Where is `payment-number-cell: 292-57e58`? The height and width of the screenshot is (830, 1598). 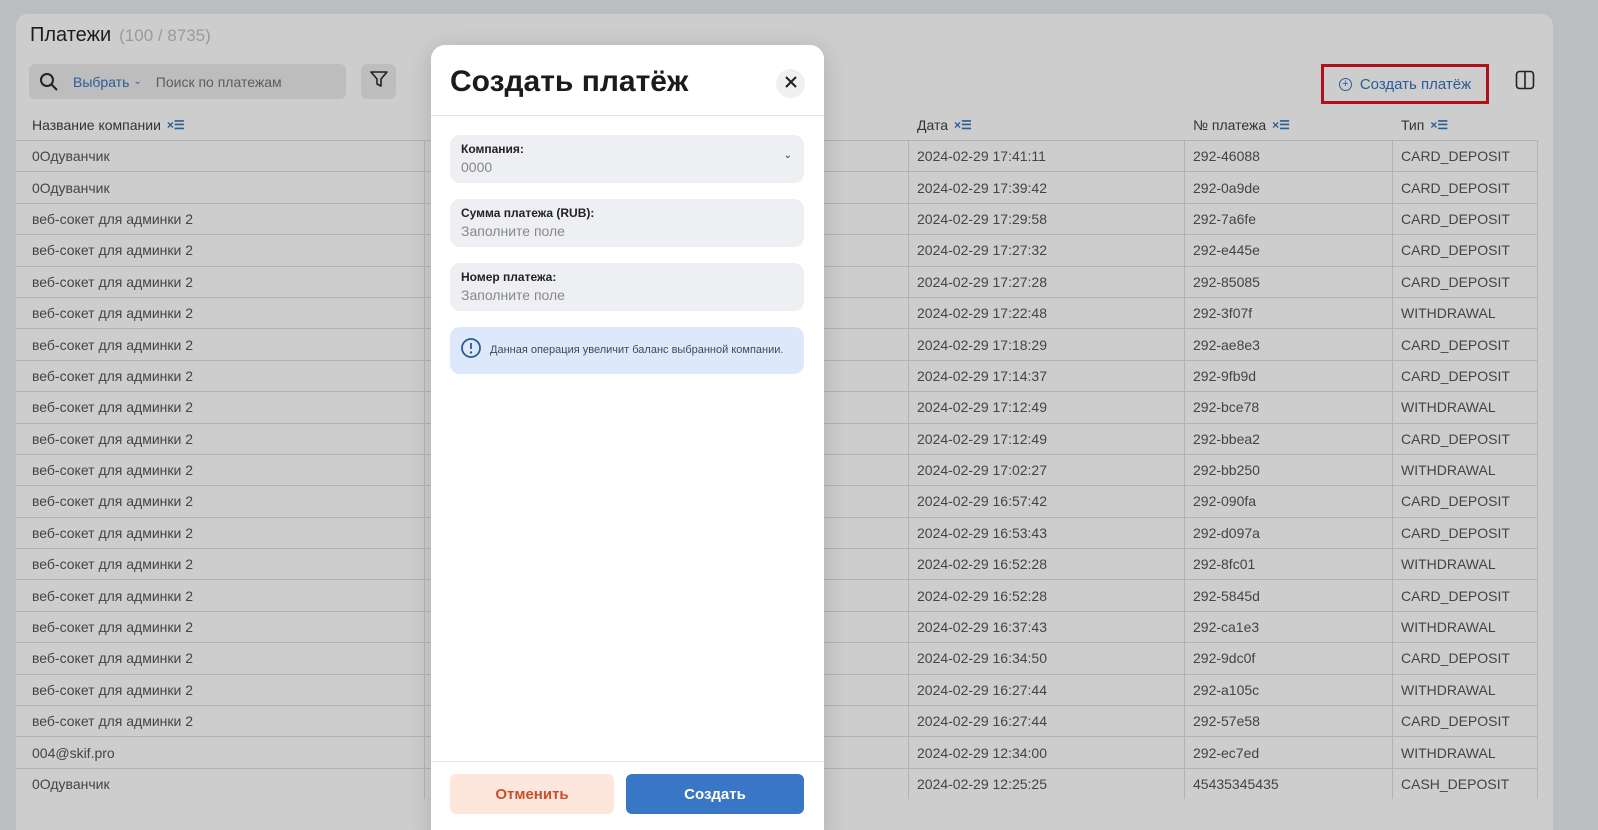
payment-number-cell: 292-57e58 is located at coordinates (1289, 721).